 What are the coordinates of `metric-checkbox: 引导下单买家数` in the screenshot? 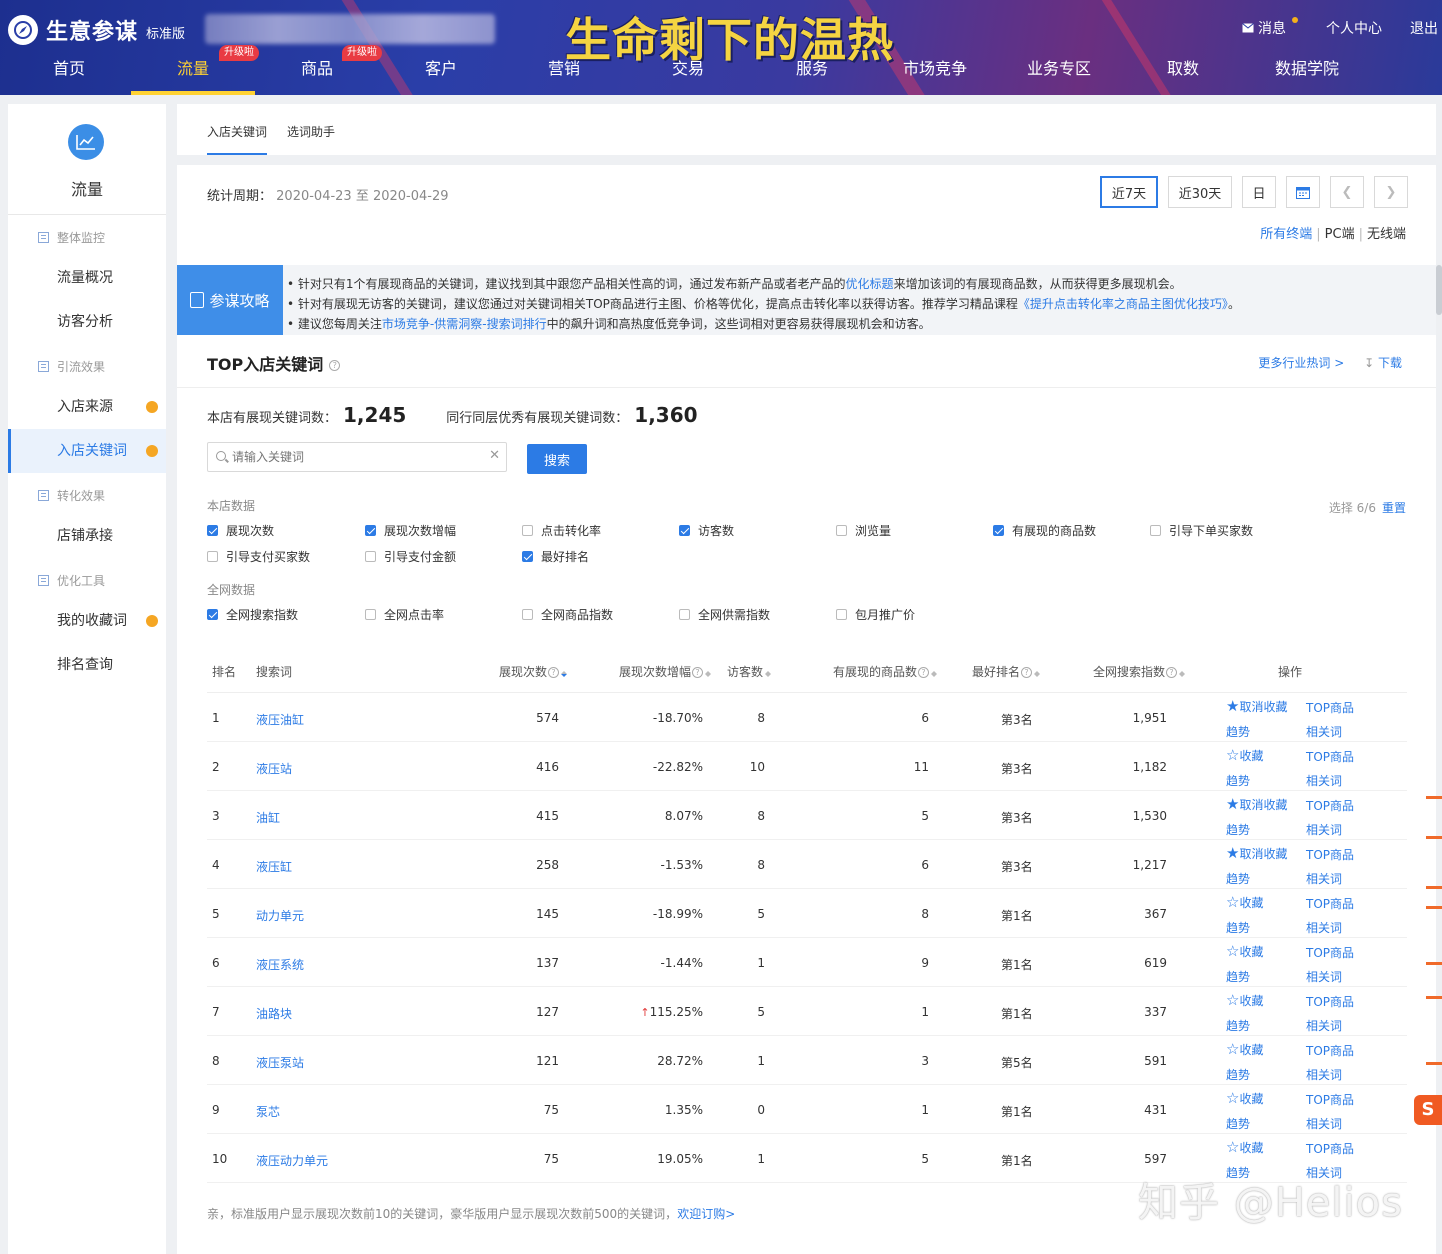 It's located at (1201, 530).